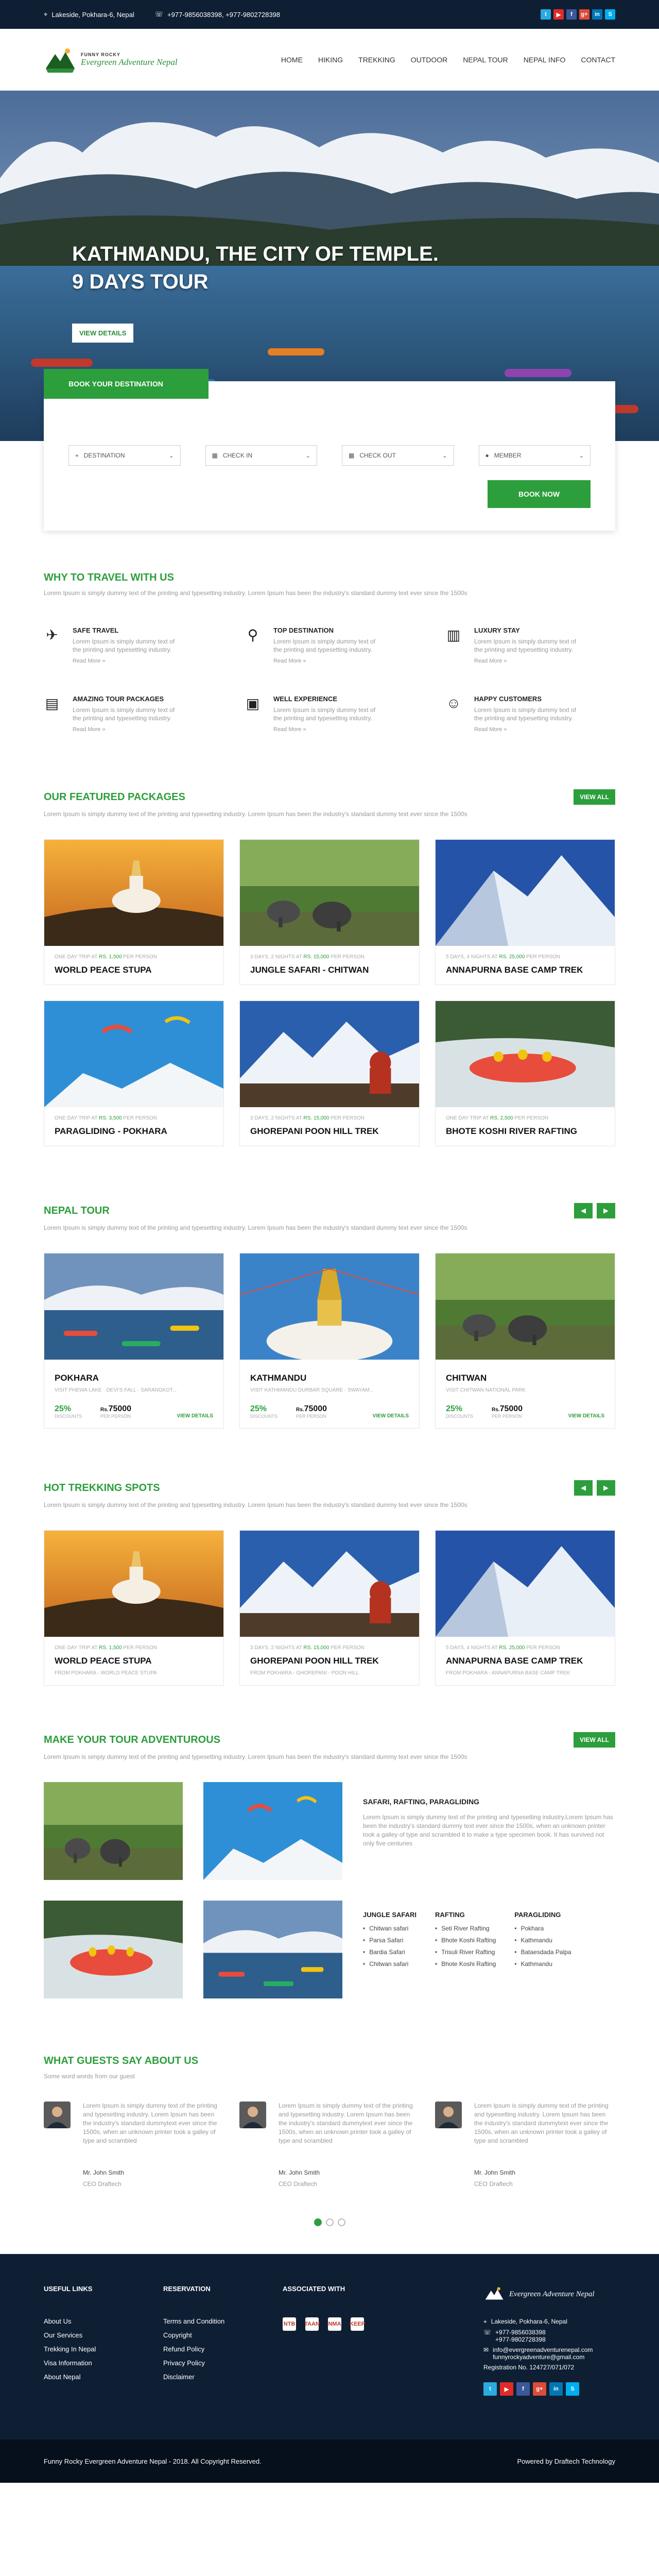 This screenshot has width=659, height=2576. I want to click on adventure-list-item: Pokhara, so click(542, 1928).